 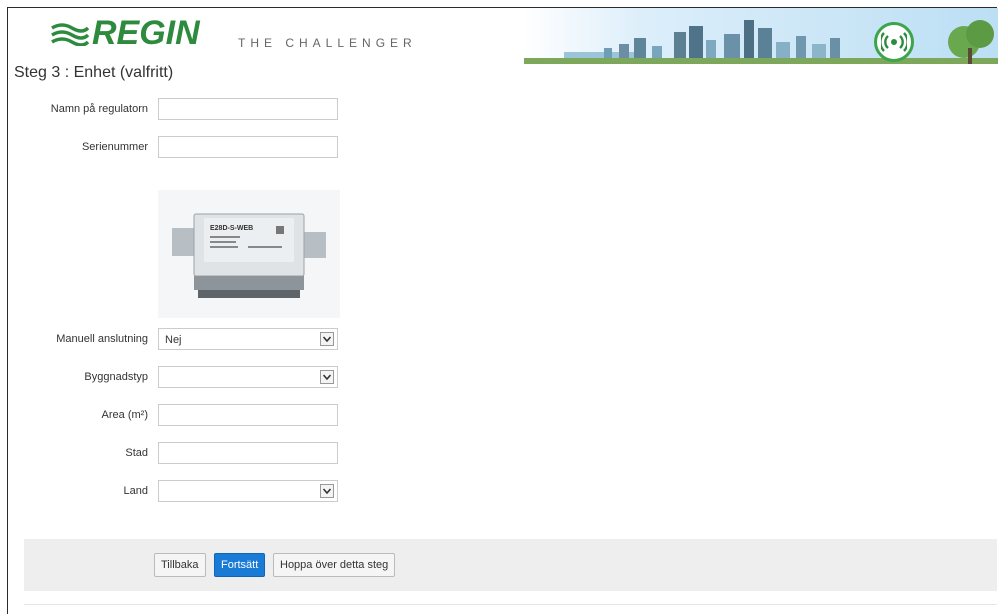 I want to click on city-label: Stad, so click(x=136, y=453).